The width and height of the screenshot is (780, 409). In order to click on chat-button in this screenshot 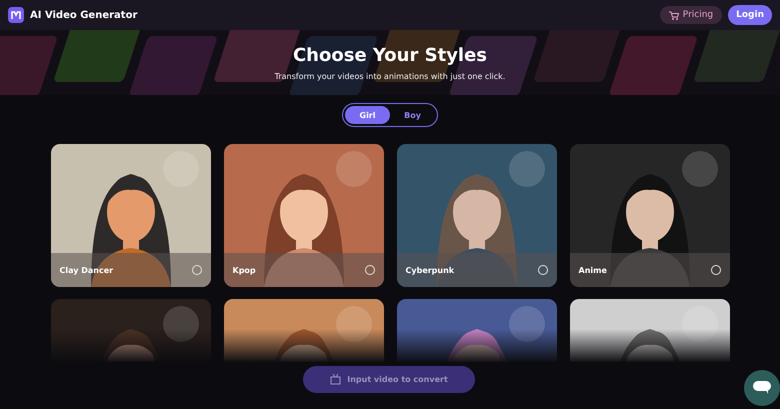, I will do `click(762, 388)`.